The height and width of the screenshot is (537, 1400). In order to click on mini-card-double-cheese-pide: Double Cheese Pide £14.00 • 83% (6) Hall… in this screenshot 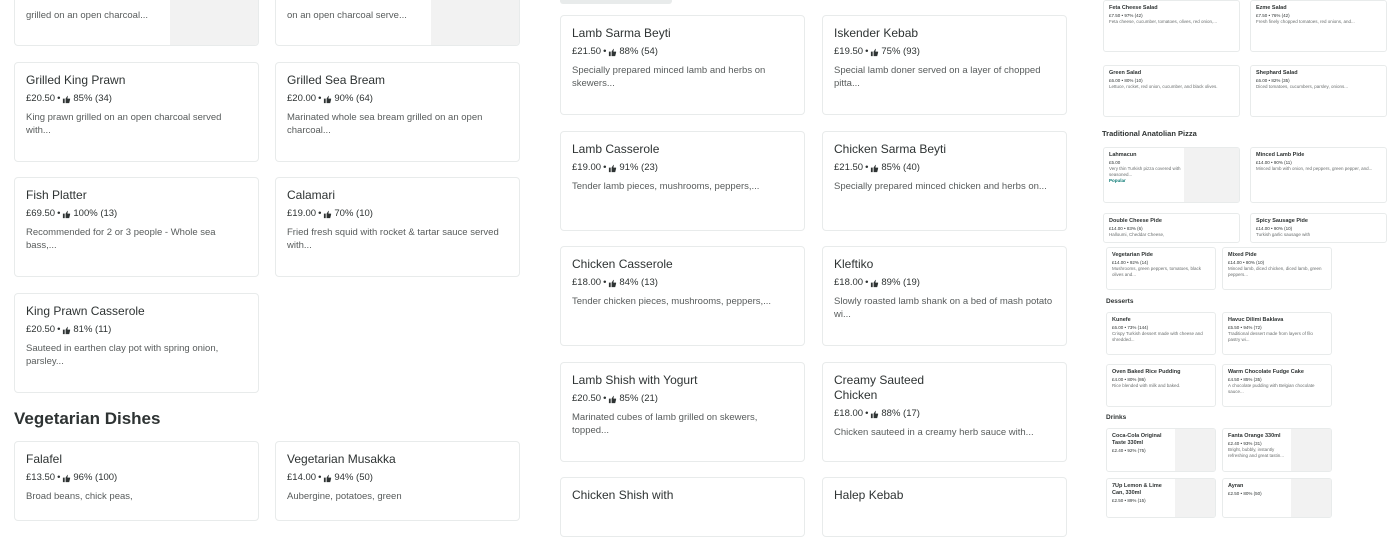, I will do `click(1171, 228)`.